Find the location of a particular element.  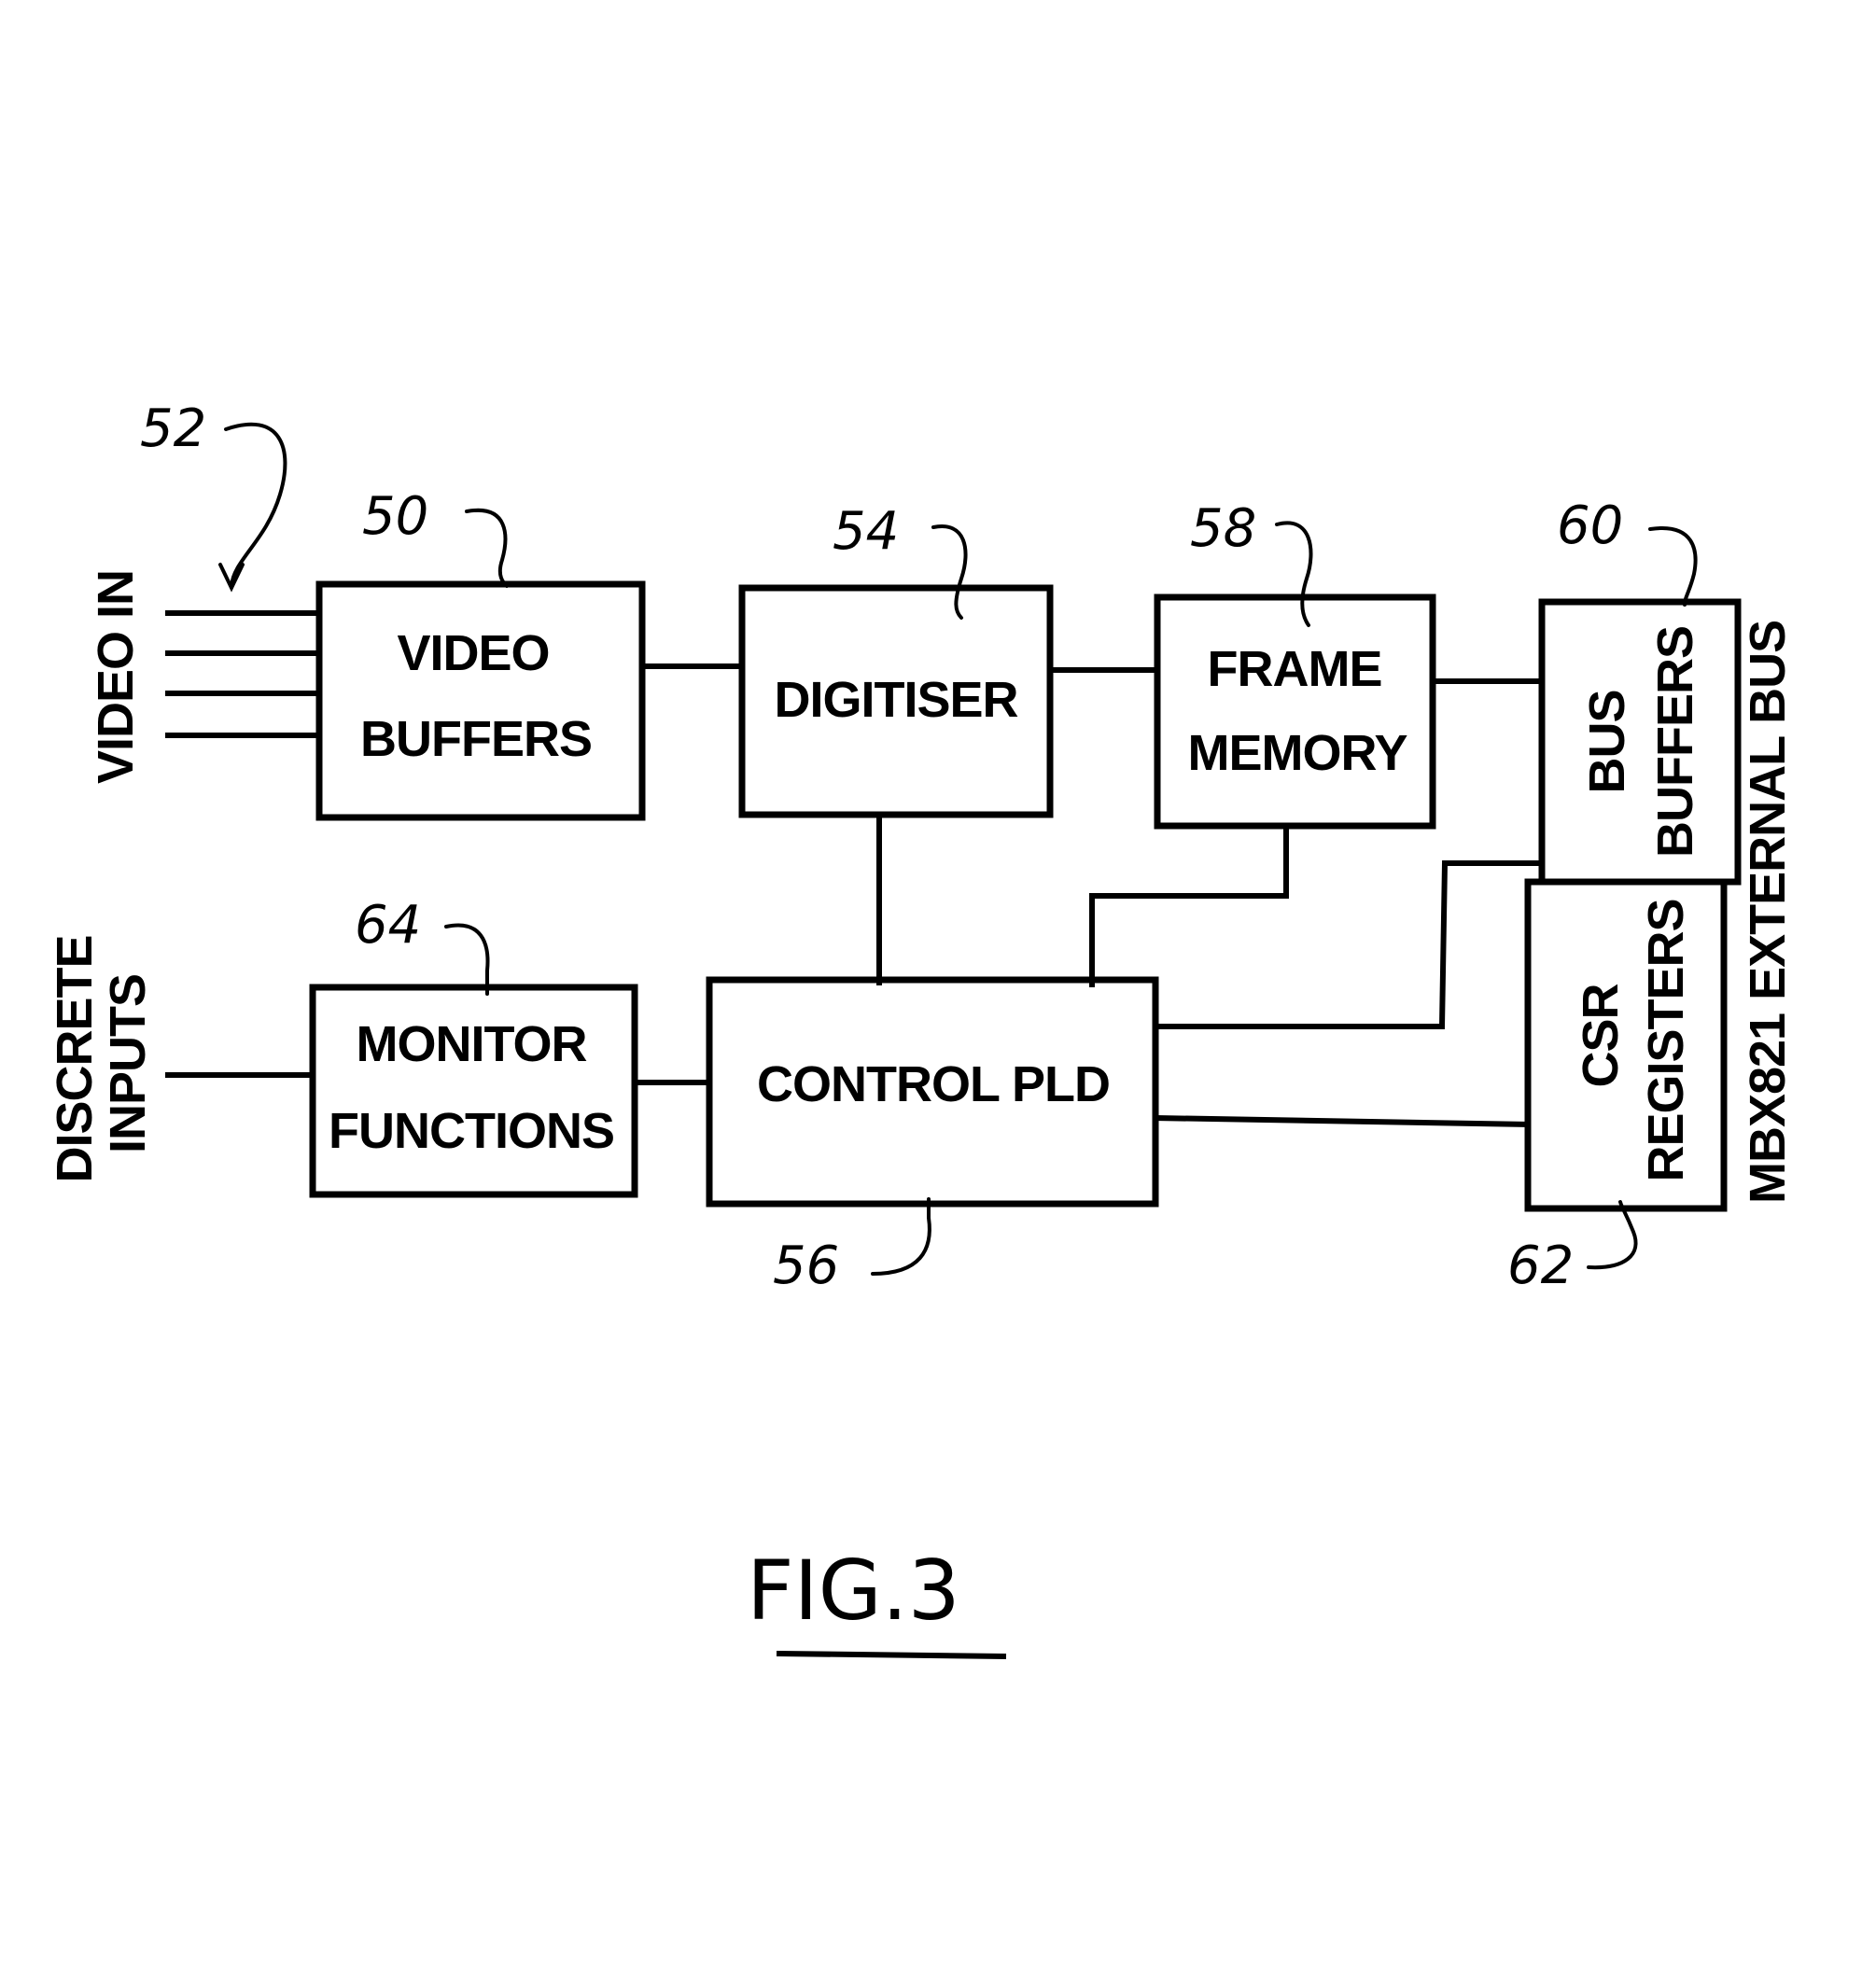

ref-52: 52 is located at coordinates (173, 428).